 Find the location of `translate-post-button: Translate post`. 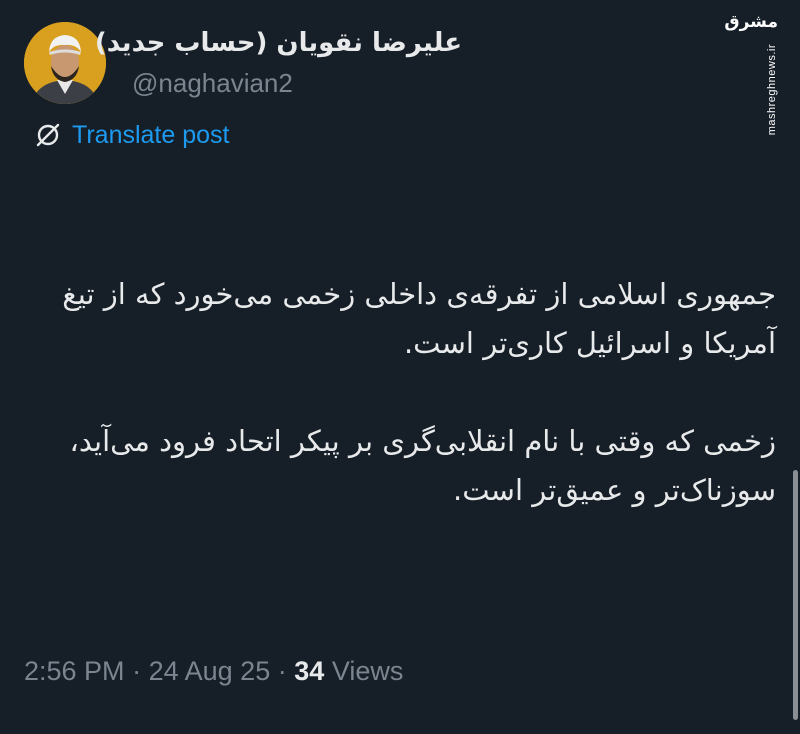

translate-post-button: Translate post is located at coordinates (131, 135).